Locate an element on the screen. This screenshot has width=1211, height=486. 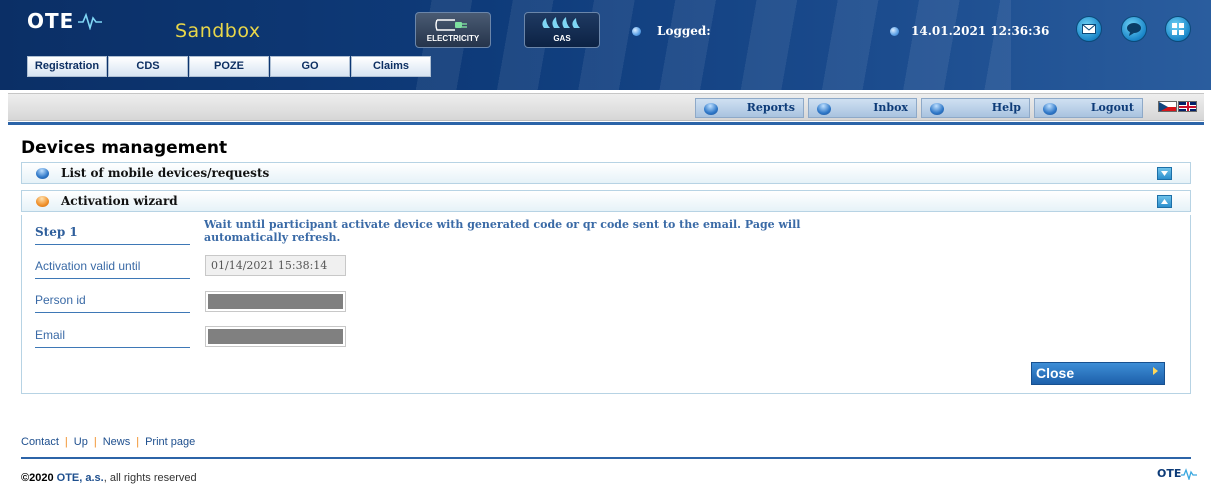
server-datetime: 14.01.2021 12:36:36 is located at coordinates (980, 31).